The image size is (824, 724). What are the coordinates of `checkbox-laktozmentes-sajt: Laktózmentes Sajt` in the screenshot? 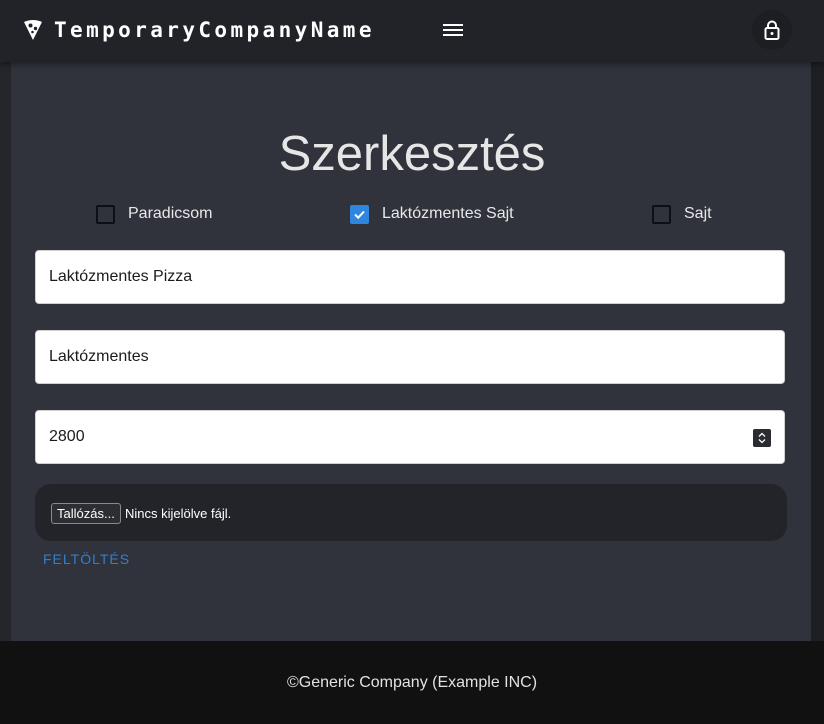 It's located at (432, 214).